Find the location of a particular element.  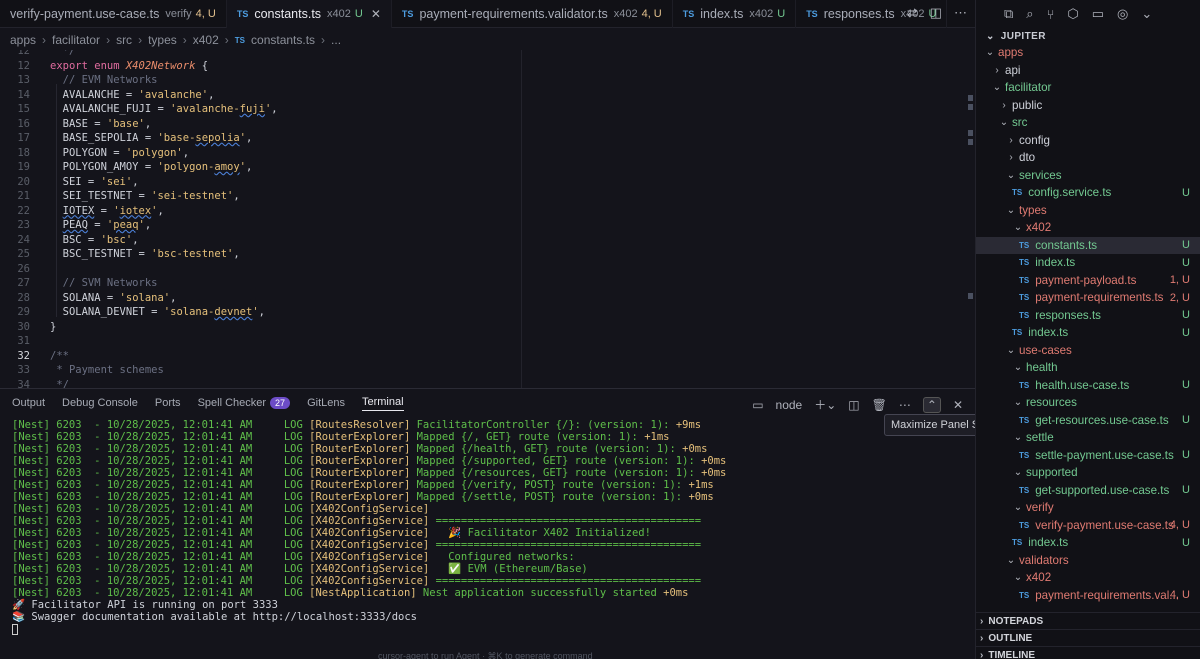

code-line: SEI = 'sei', is located at coordinates (94, 182).